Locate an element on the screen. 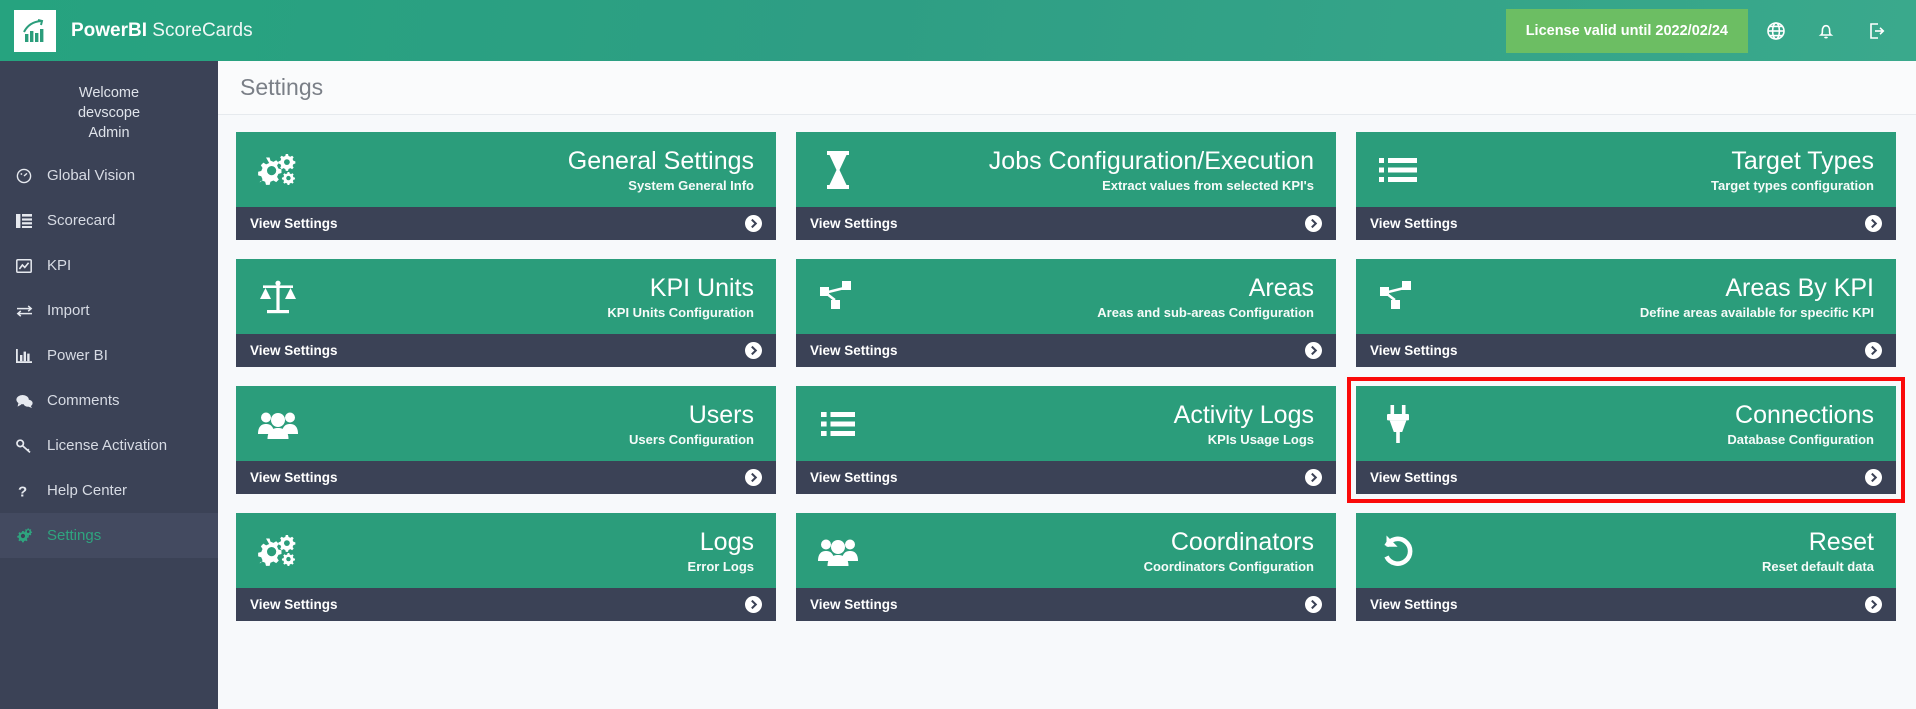  bell-icon is located at coordinates (1826, 31).